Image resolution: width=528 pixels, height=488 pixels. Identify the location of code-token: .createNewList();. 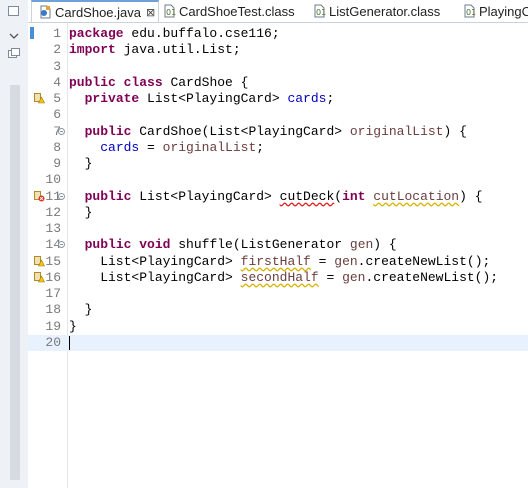
(432, 277).